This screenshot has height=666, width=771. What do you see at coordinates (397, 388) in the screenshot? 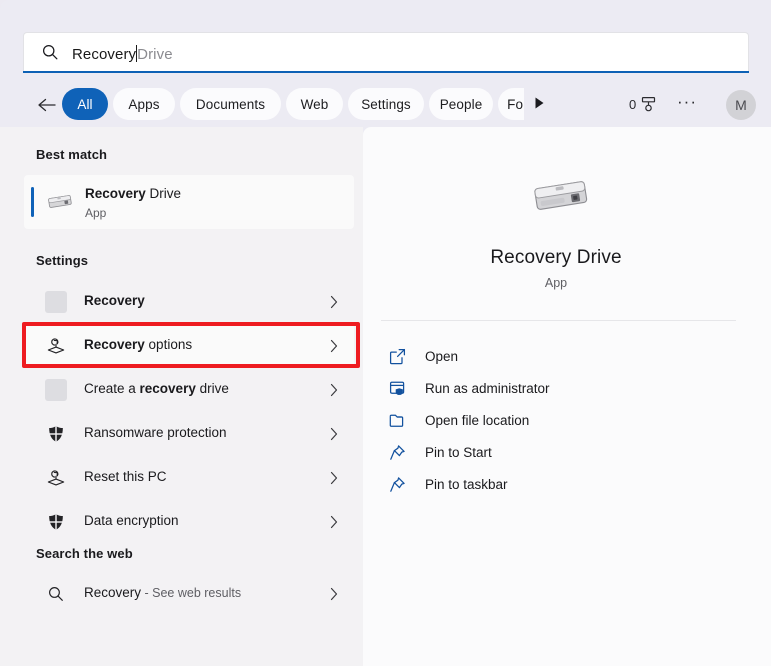
I see `run-as-admin-icon` at bounding box center [397, 388].